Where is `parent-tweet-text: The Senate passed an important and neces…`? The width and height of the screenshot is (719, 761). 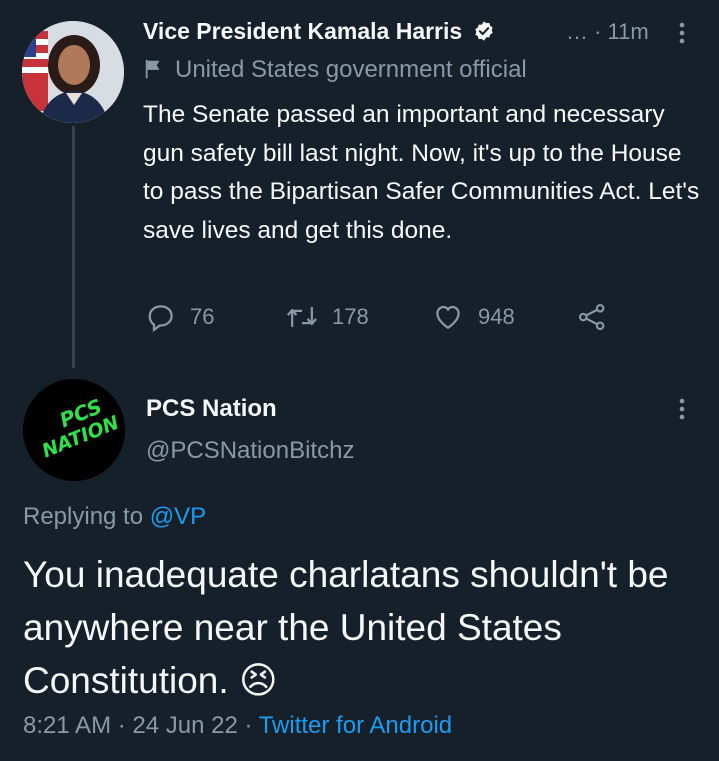
parent-tweet-text: The Senate passed an important and neces… is located at coordinates (421, 172).